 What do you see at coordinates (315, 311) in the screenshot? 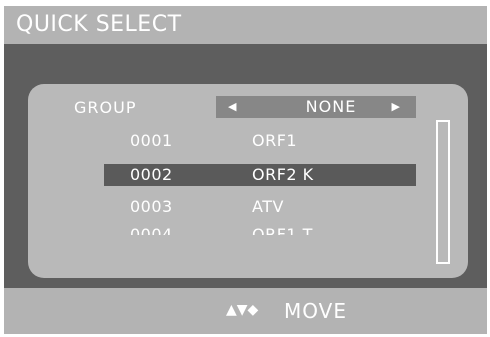
I see `footer-move-label: MOVE` at bounding box center [315, 311].